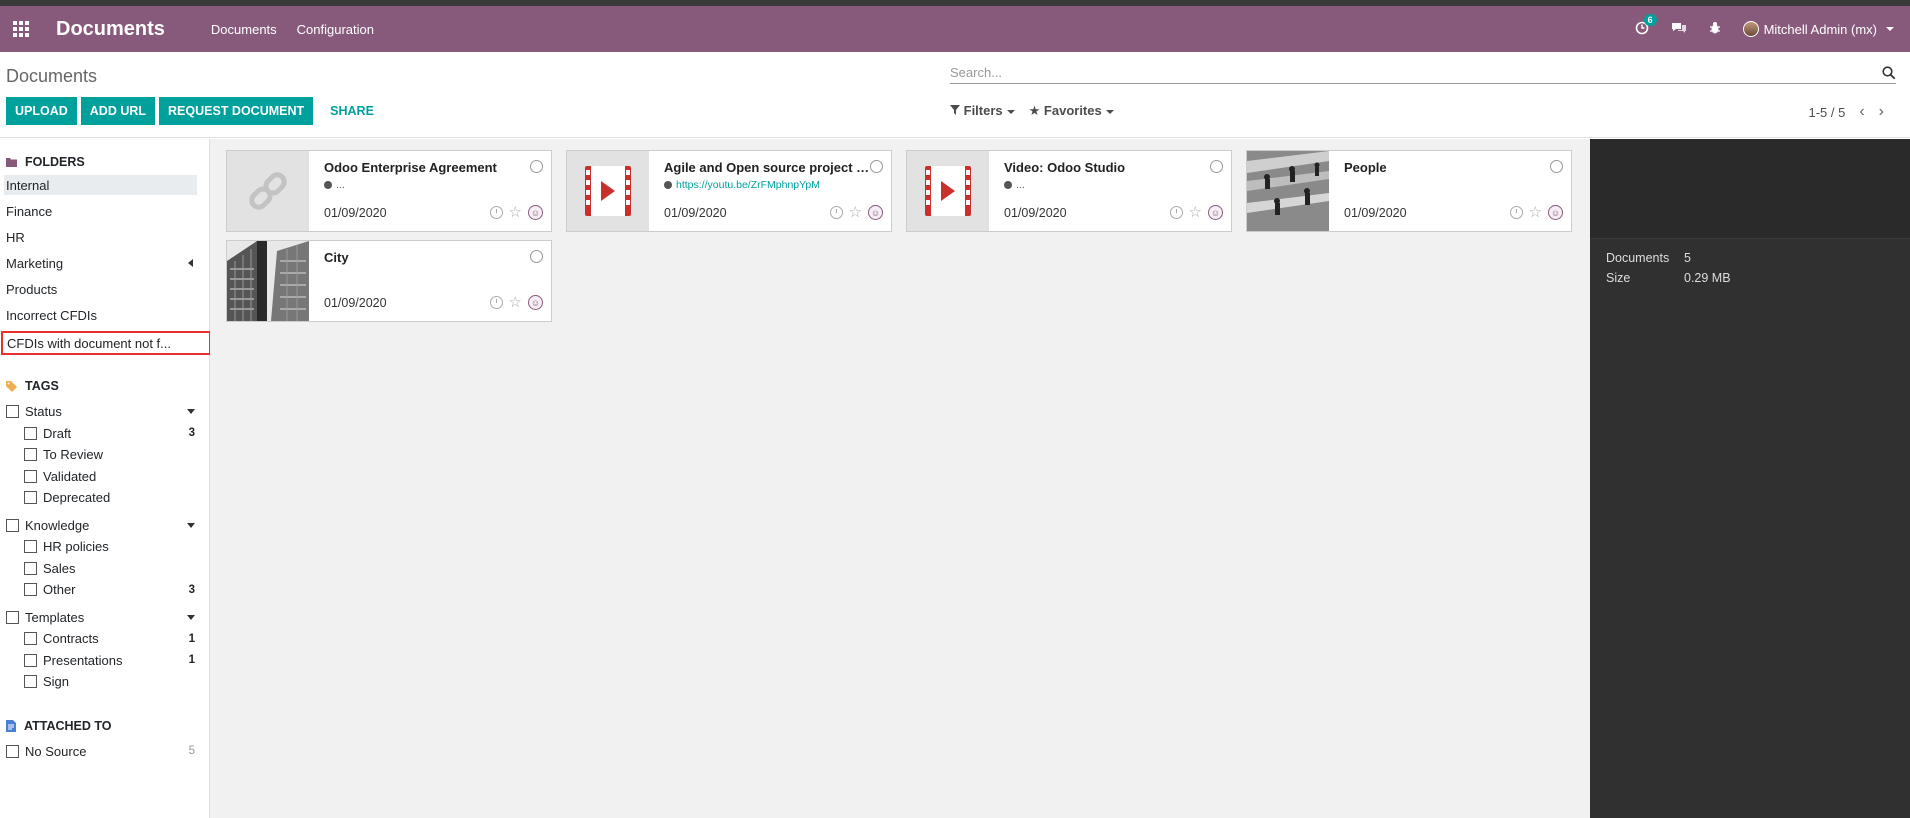  I want to click on tag-group-header: Templates, so click(107, 618).